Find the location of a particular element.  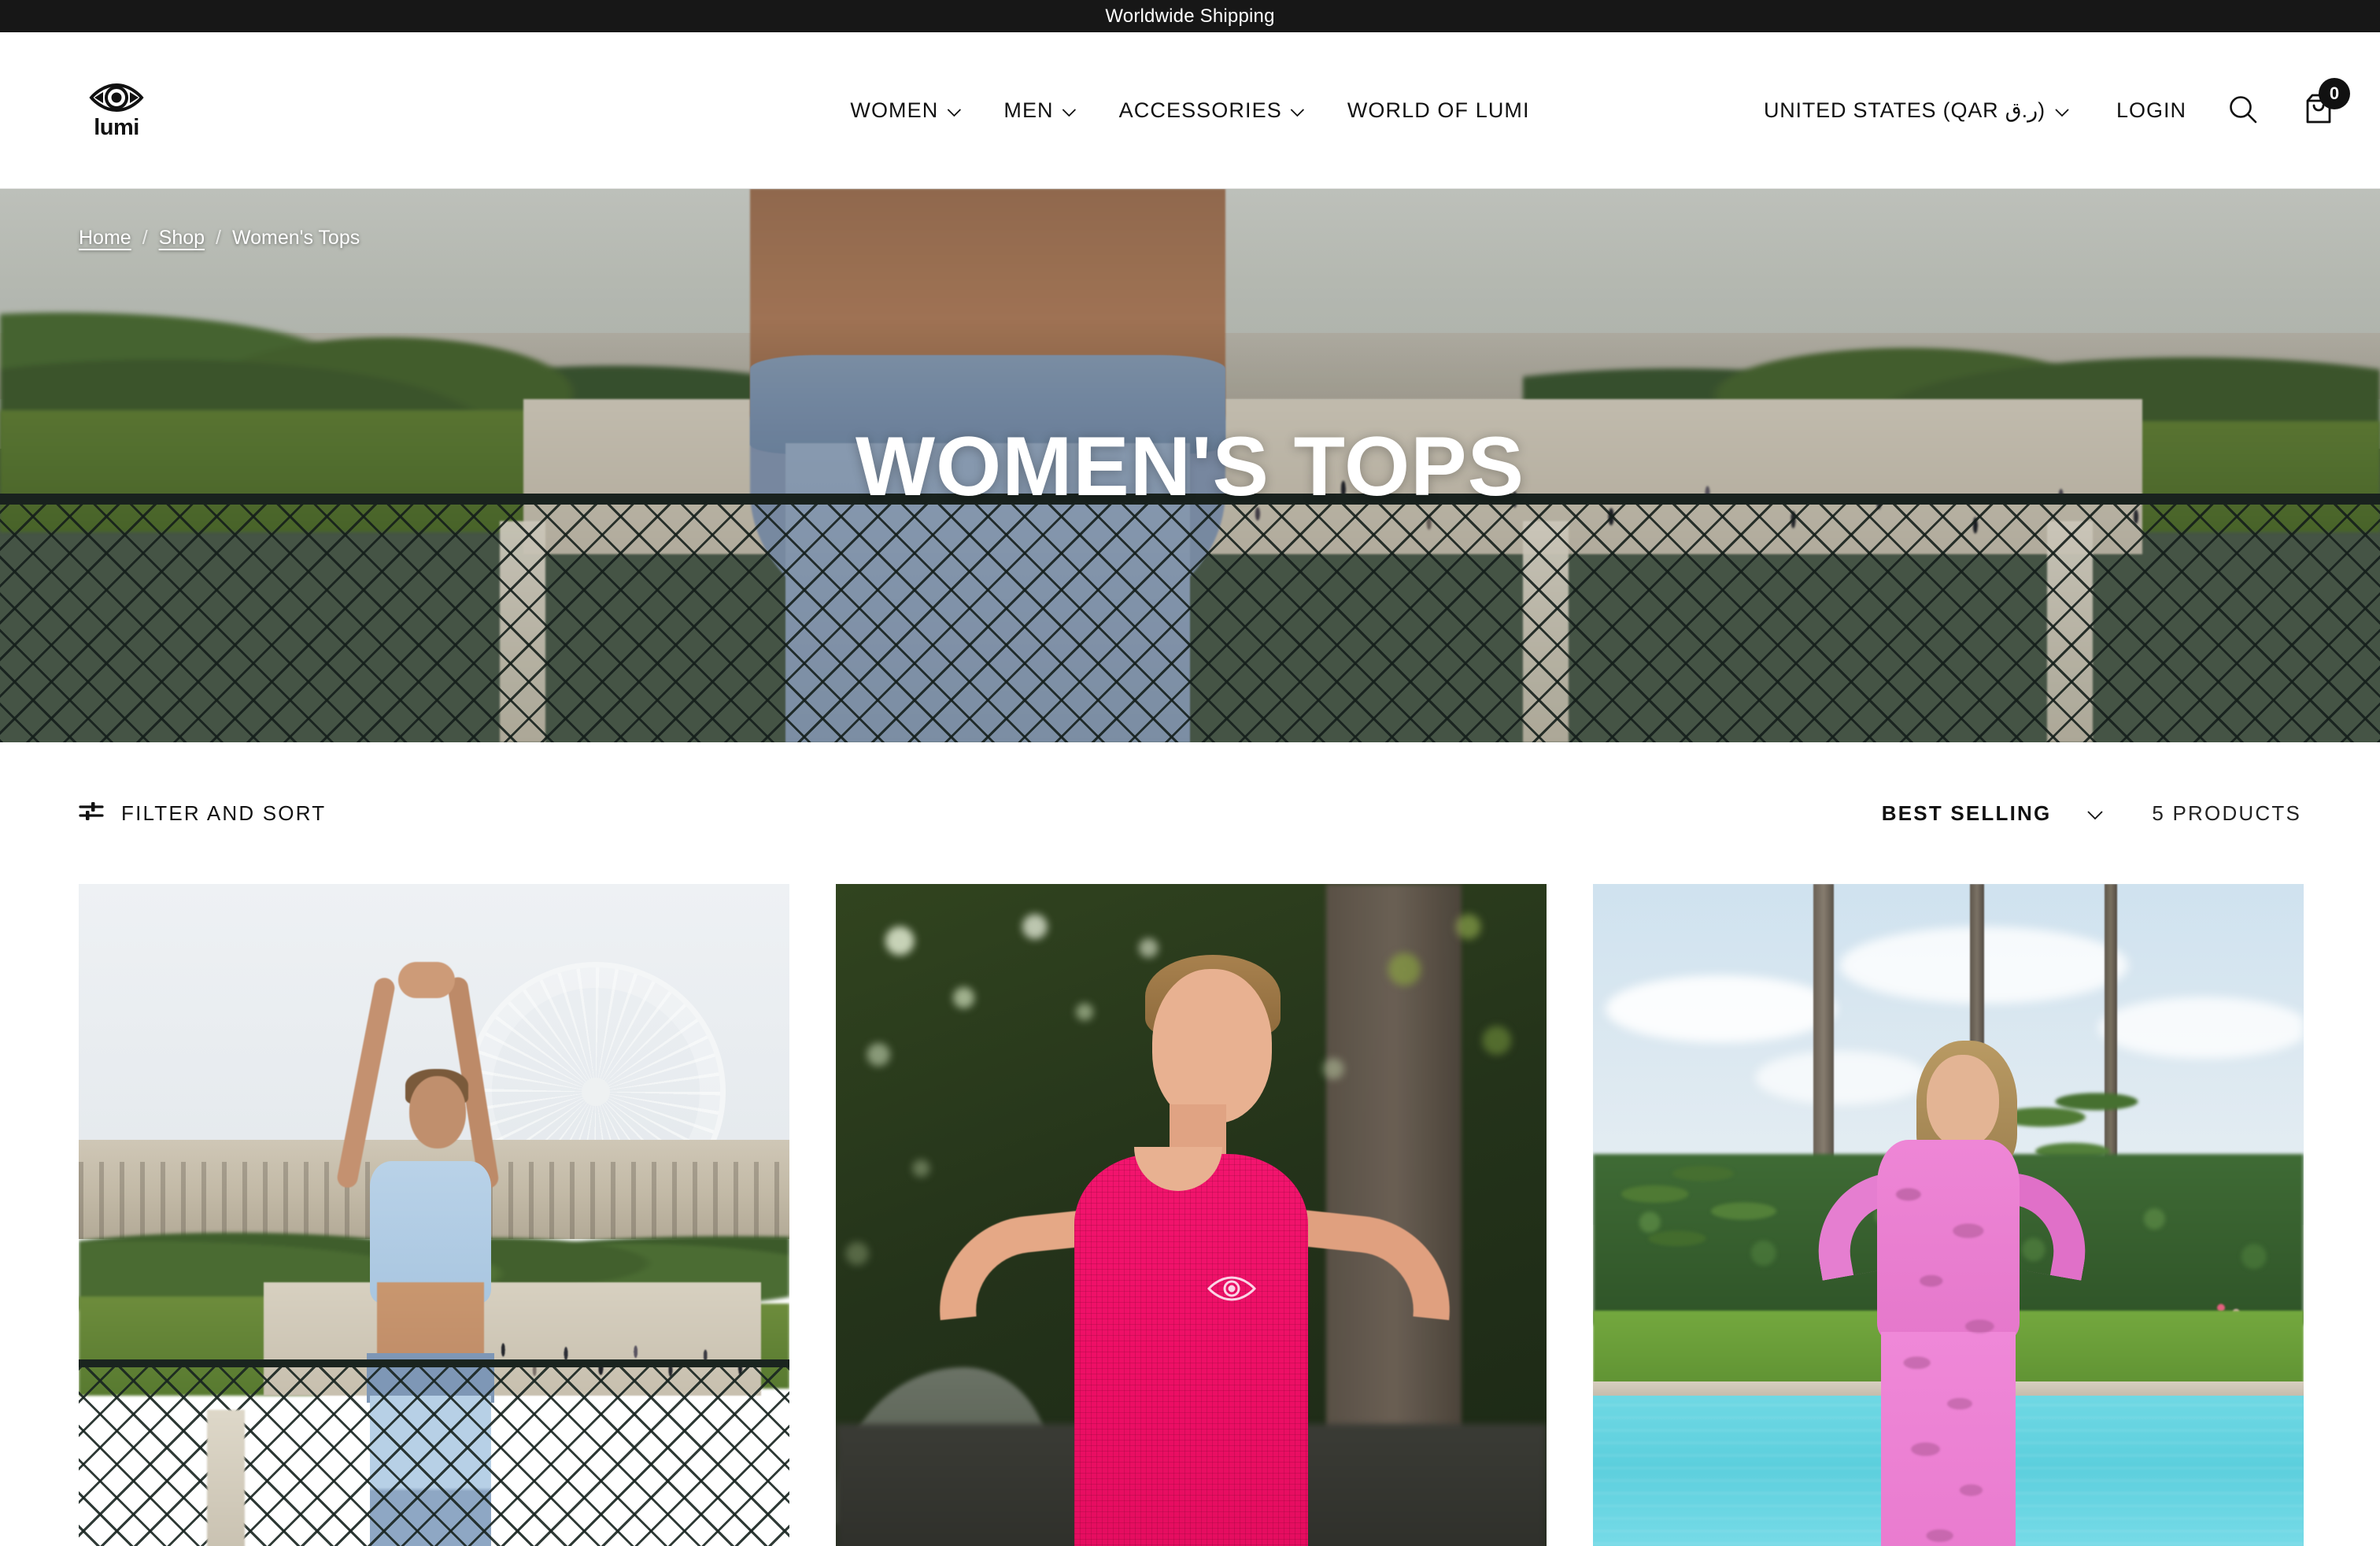

breadcrumb: Home / Shop / Women's Tops is located at coordinates (219, 239).